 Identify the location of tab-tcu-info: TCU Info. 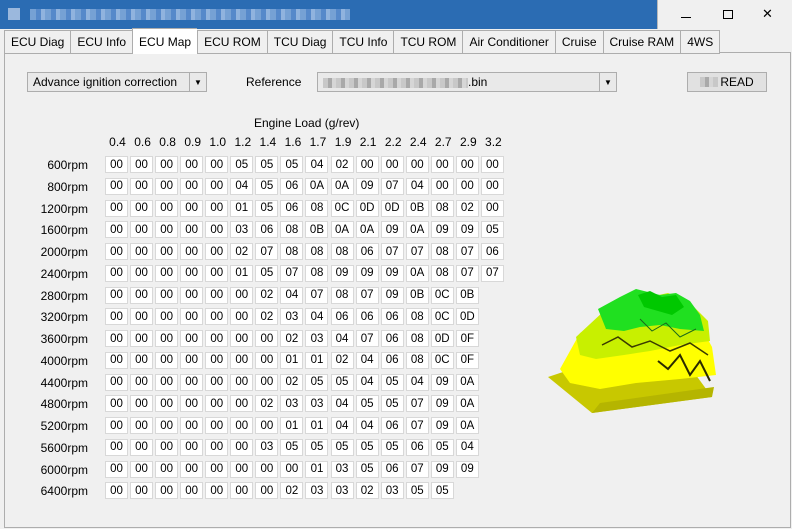
(363, 42).